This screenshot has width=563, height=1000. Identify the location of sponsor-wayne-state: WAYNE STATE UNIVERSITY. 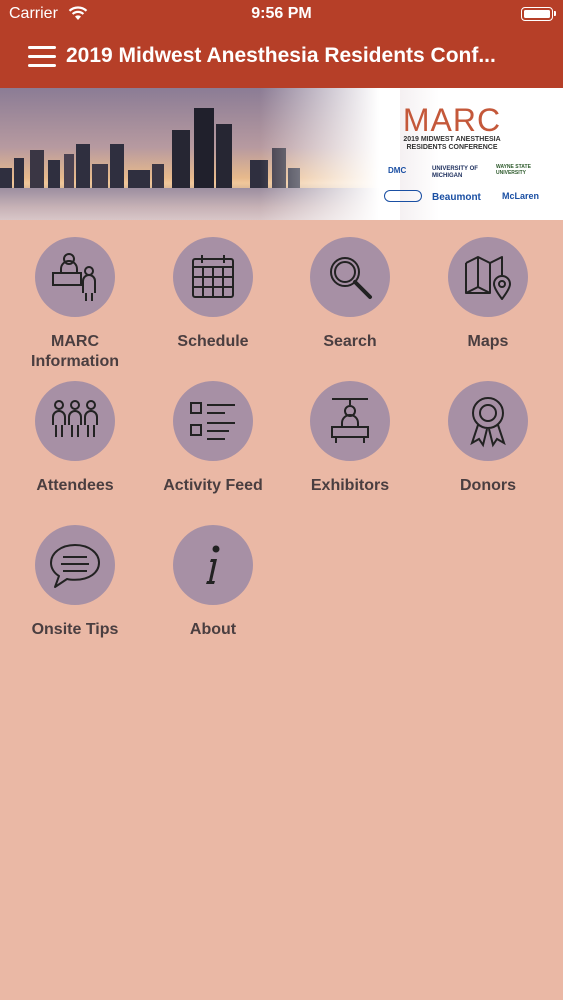
(513, 170).